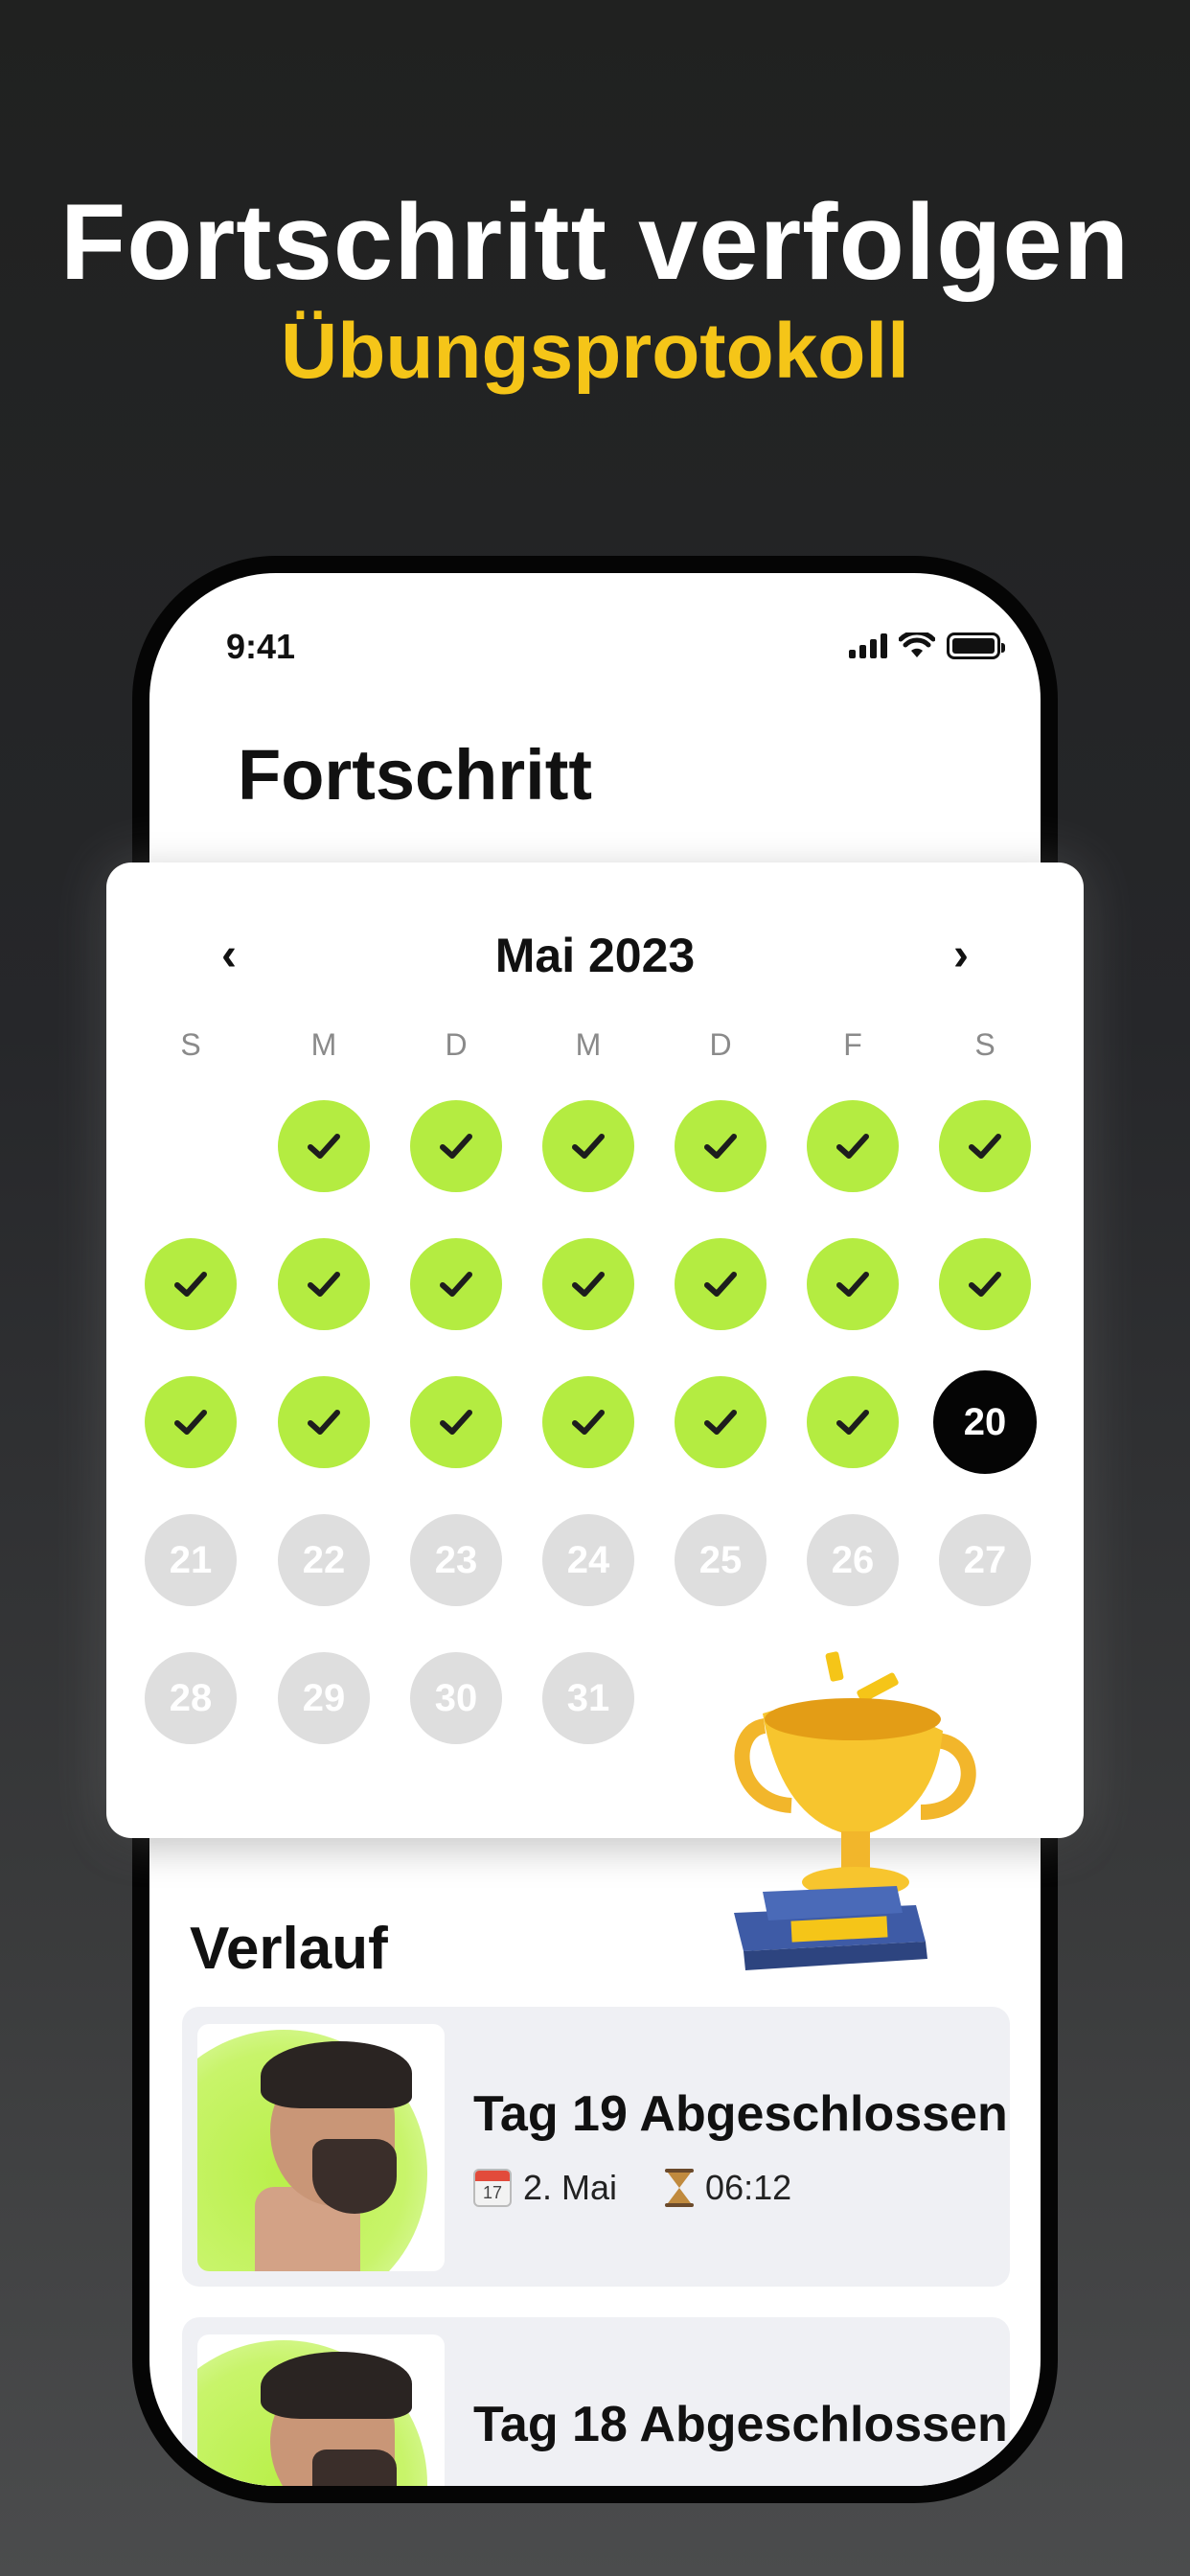  I want to click on history-title: Verlauf, so click(289, 1949).